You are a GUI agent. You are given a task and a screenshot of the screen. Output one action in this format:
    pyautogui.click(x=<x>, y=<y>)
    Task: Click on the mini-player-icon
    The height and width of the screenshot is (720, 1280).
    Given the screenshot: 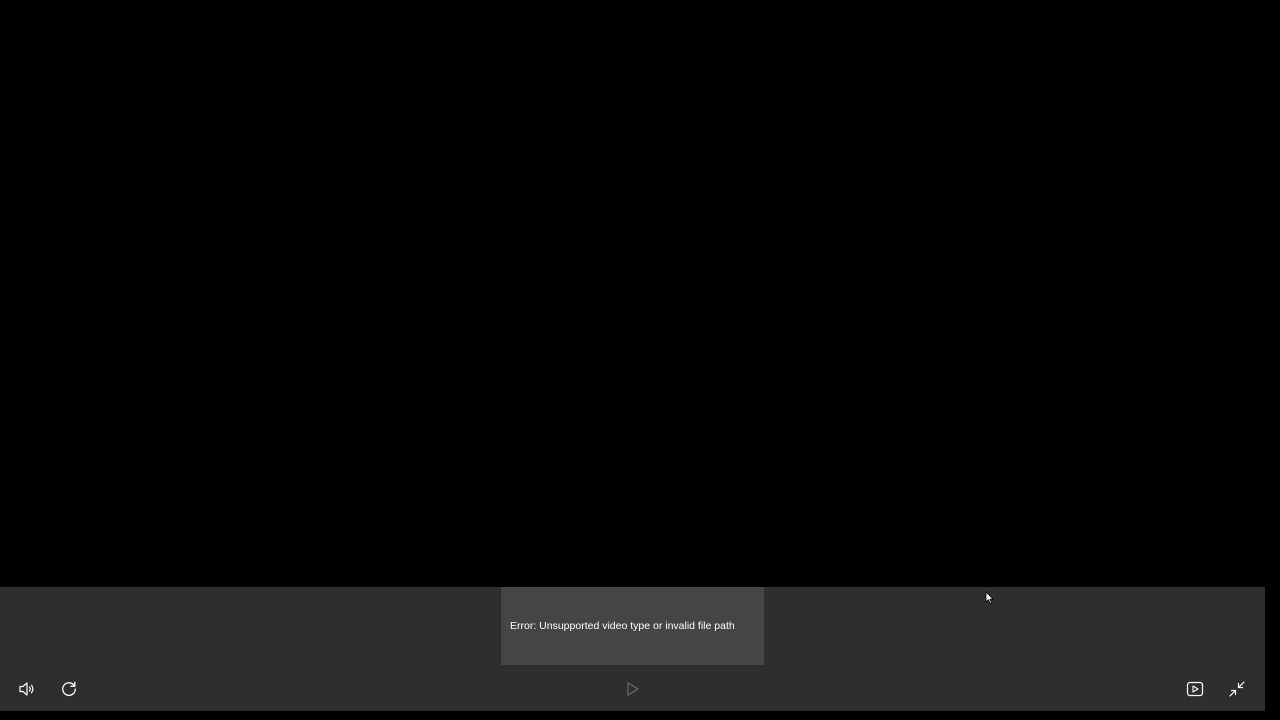 What is the action you would take?
    pyautogui.click(x=1195, y=689)
    